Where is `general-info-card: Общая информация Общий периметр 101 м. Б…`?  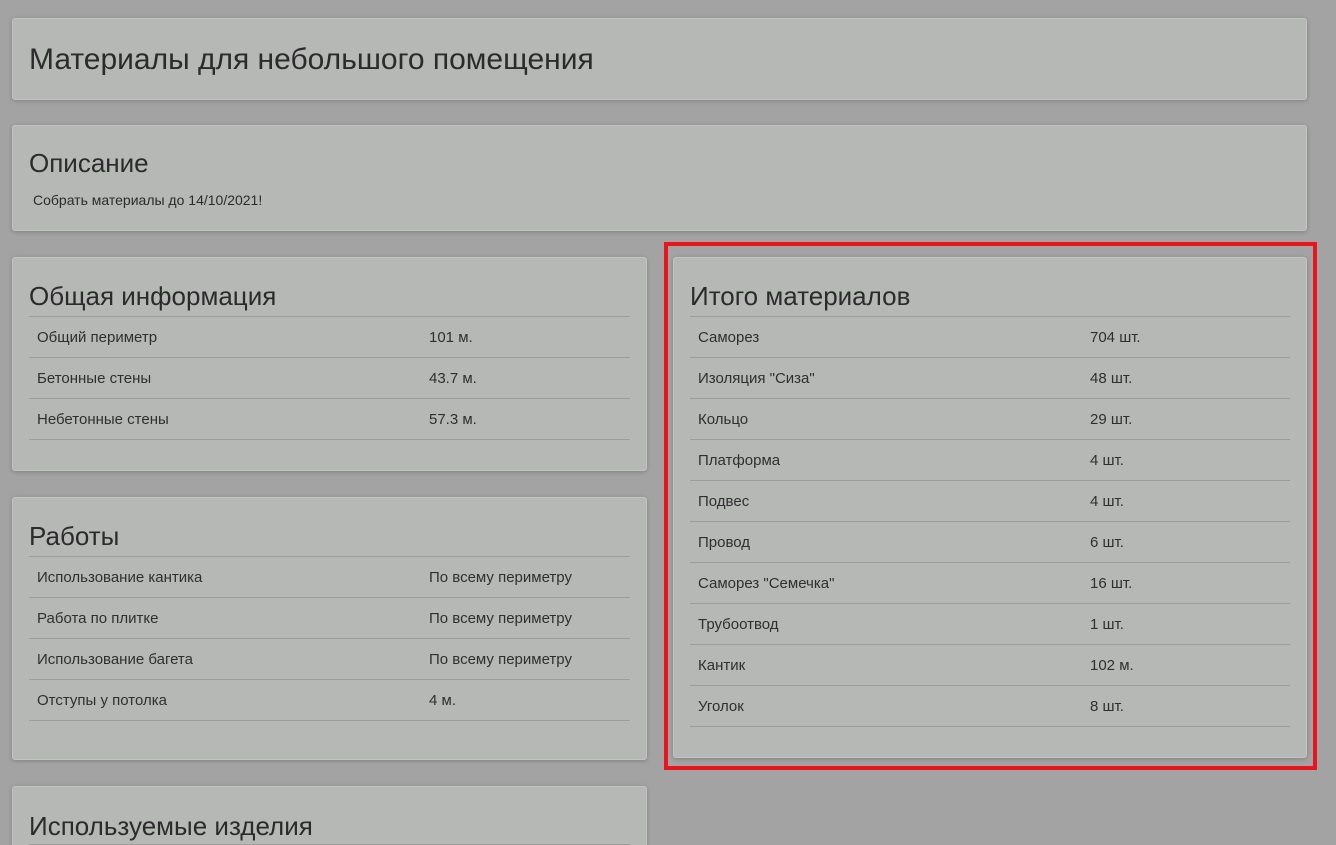 general-info-card: Общая информация Общий периметр 101 м. Б… is located at coordinates (329, 364).